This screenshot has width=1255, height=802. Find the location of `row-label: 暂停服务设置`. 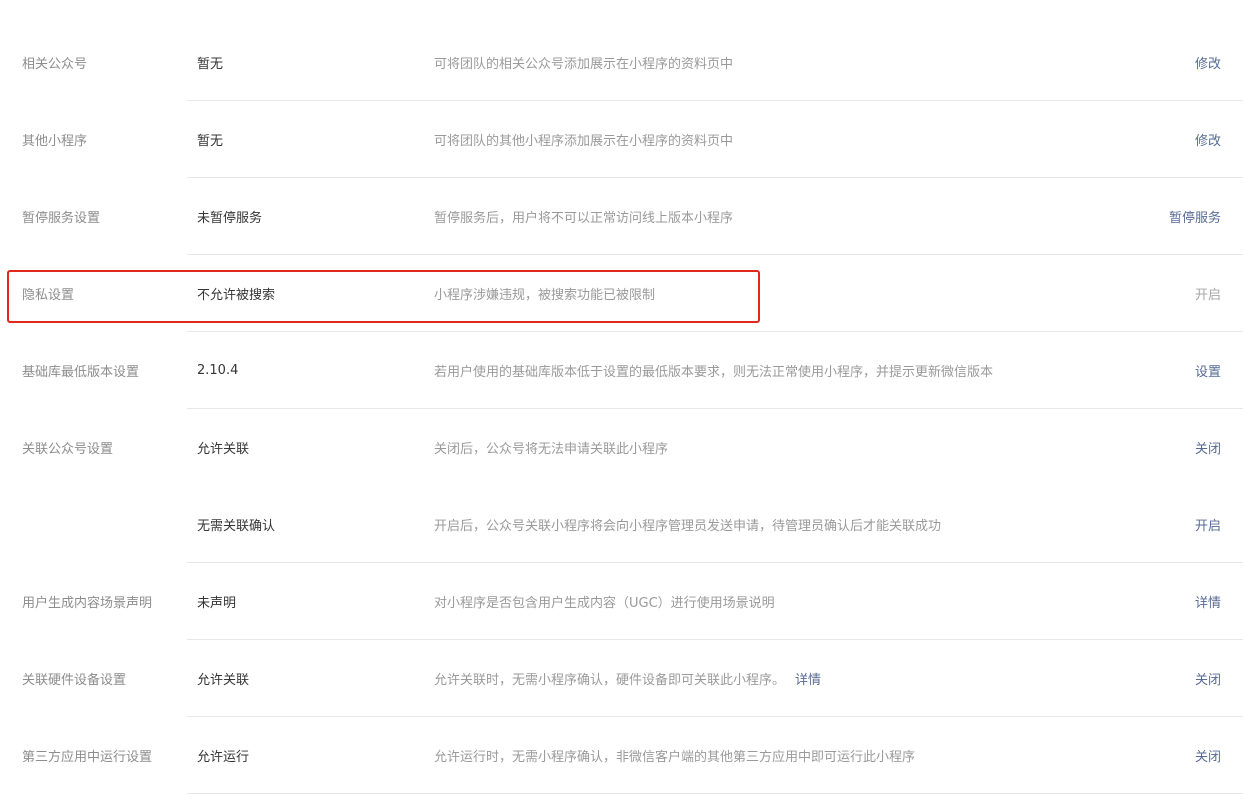

row-label: 暂停服务设置 is located at coordinates (61, 218).